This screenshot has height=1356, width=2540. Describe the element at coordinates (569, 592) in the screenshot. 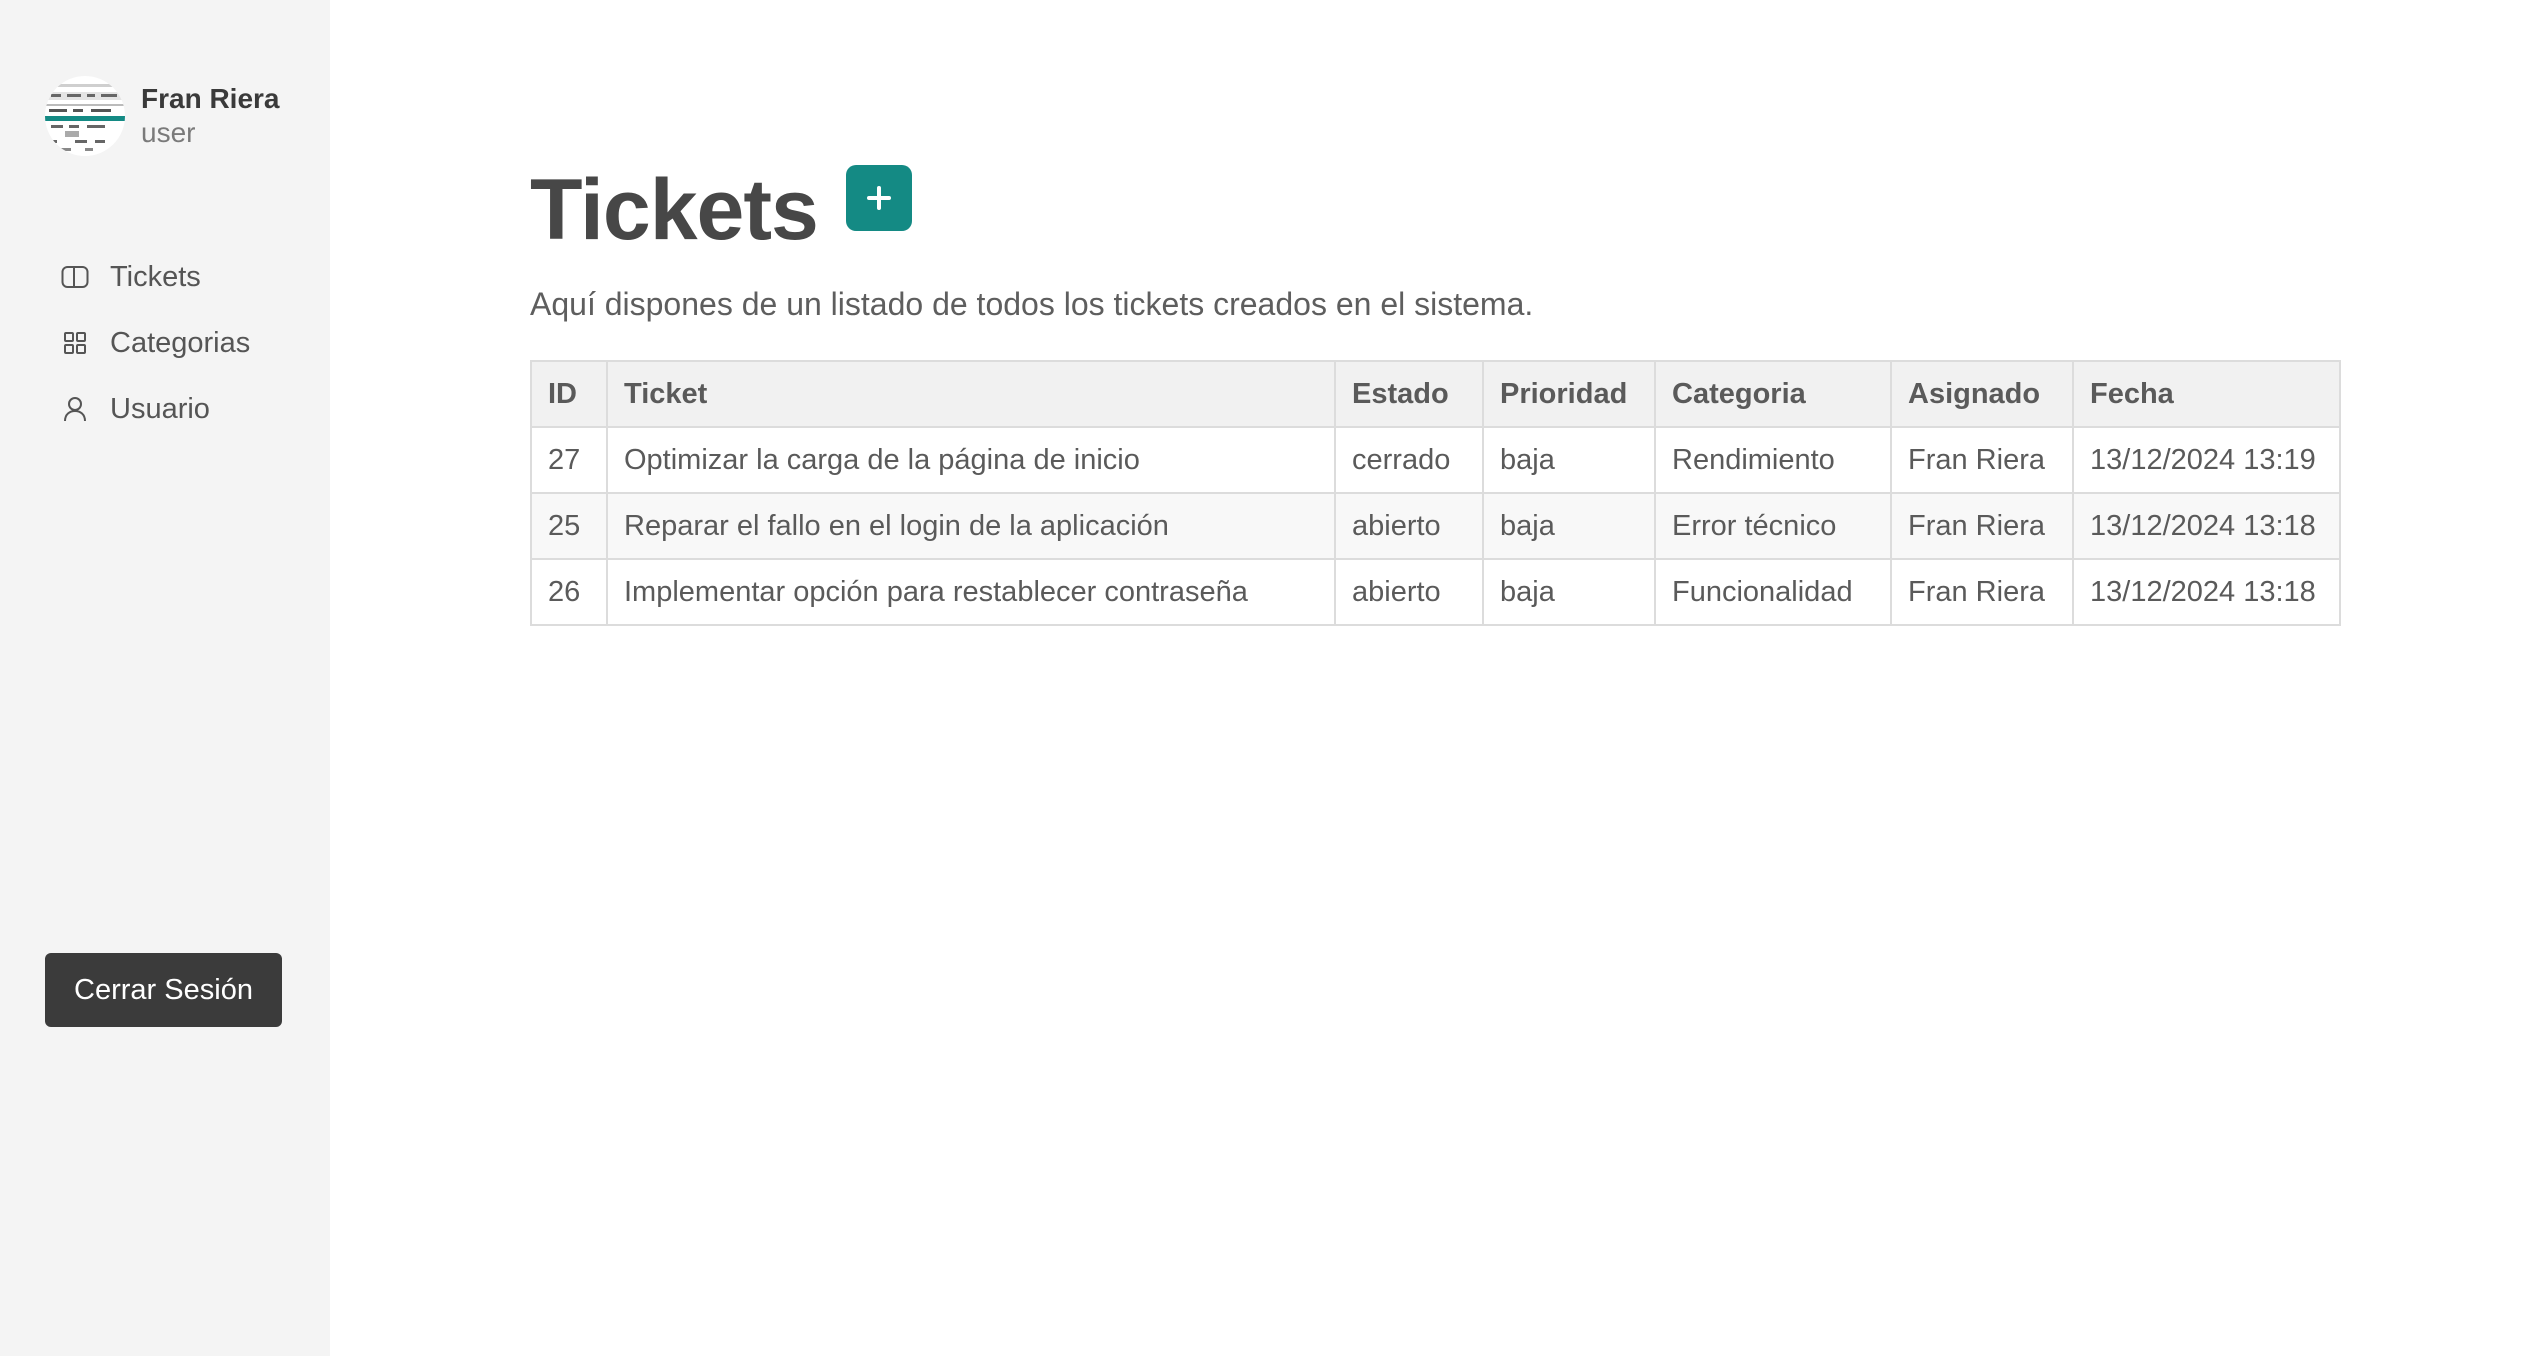

I see `cell-id: 26` at that location.